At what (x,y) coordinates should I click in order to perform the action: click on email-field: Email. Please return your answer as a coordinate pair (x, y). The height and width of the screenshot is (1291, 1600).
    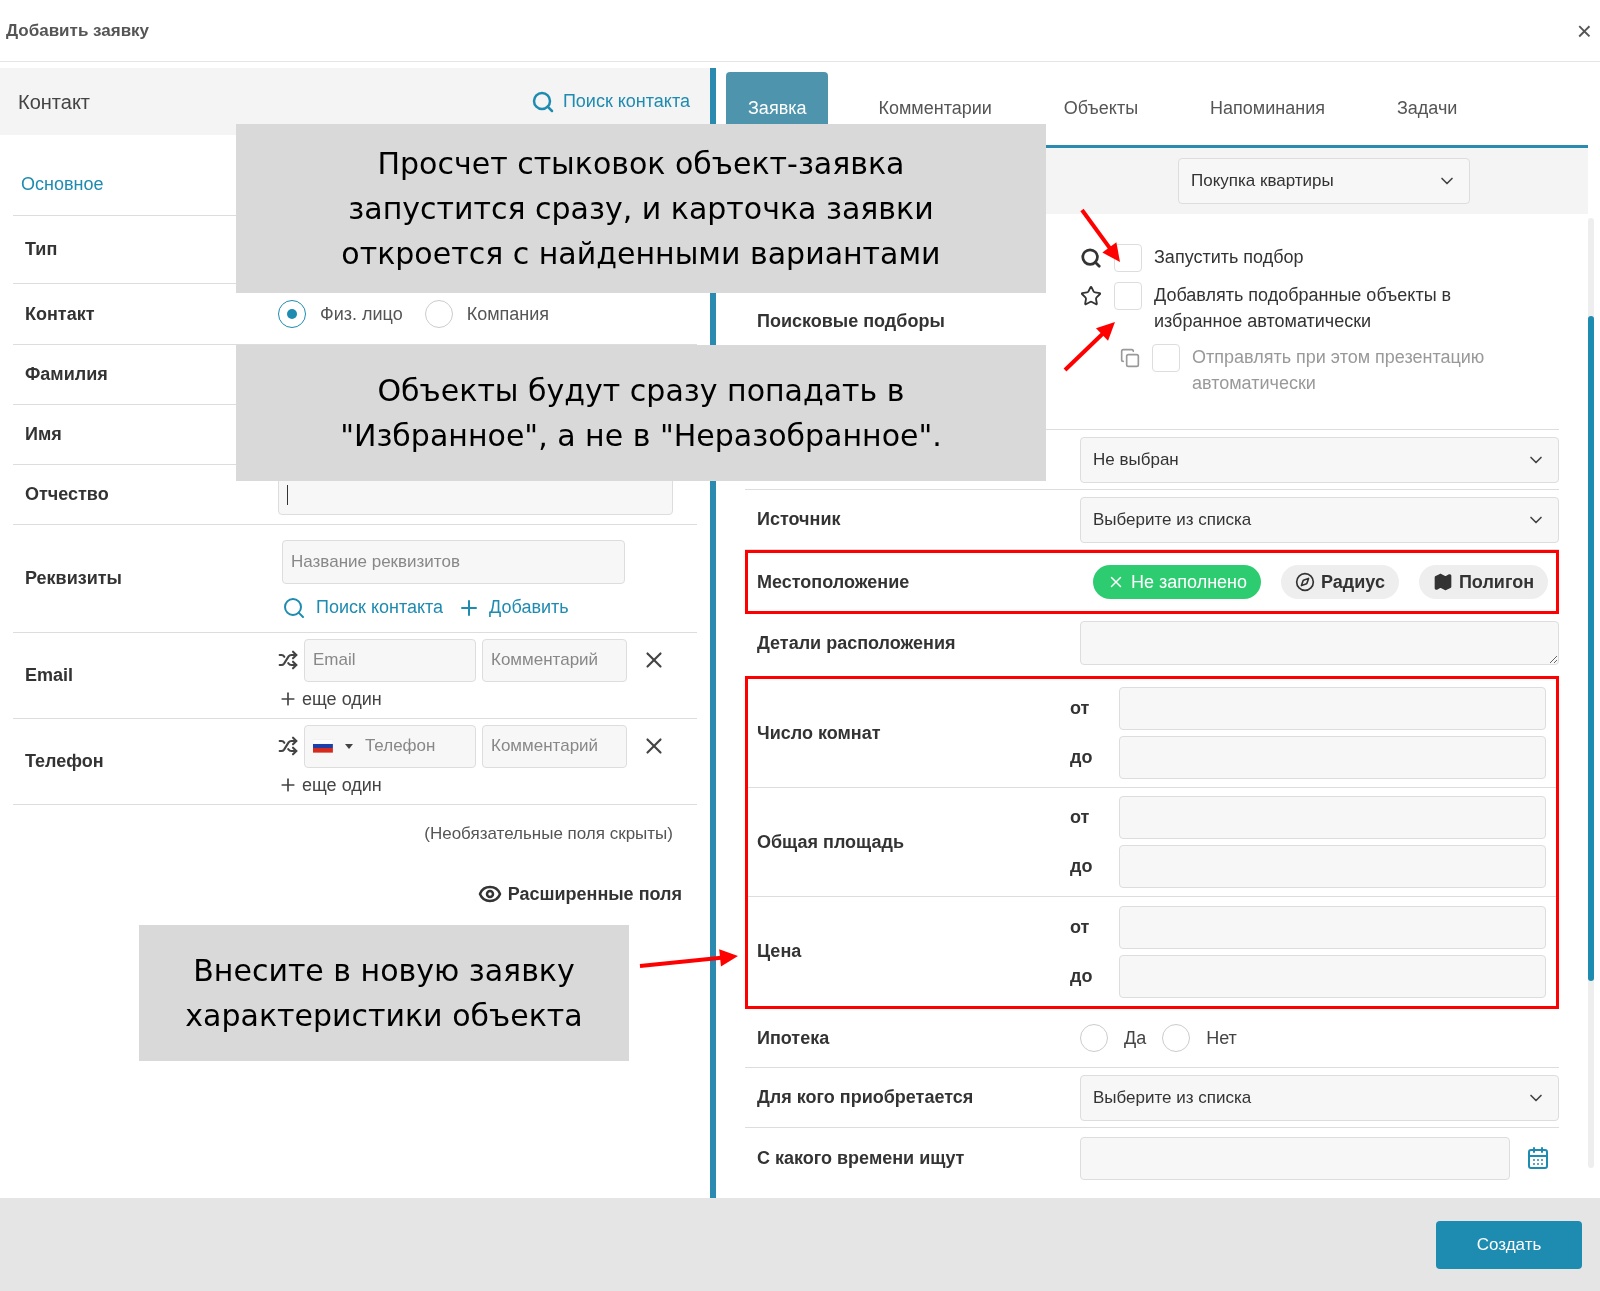
    Looking at the image, I should click on (390, 660).